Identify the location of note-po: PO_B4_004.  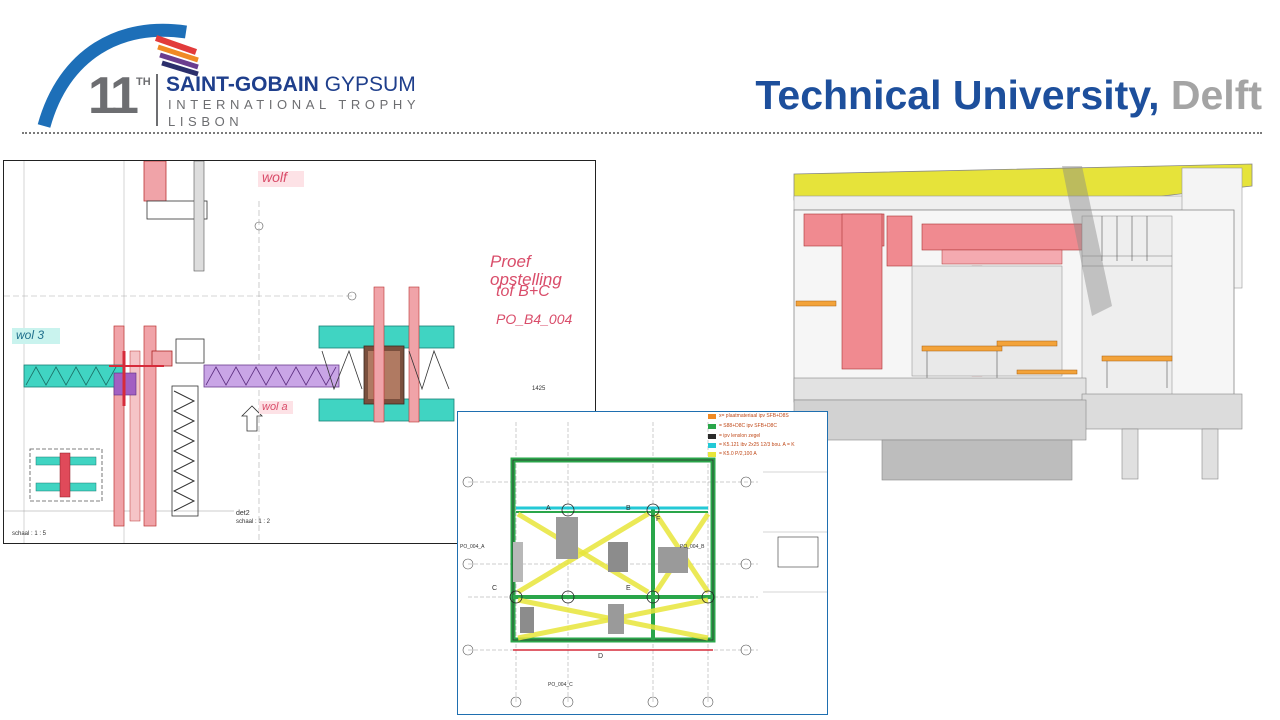
(534, 319).